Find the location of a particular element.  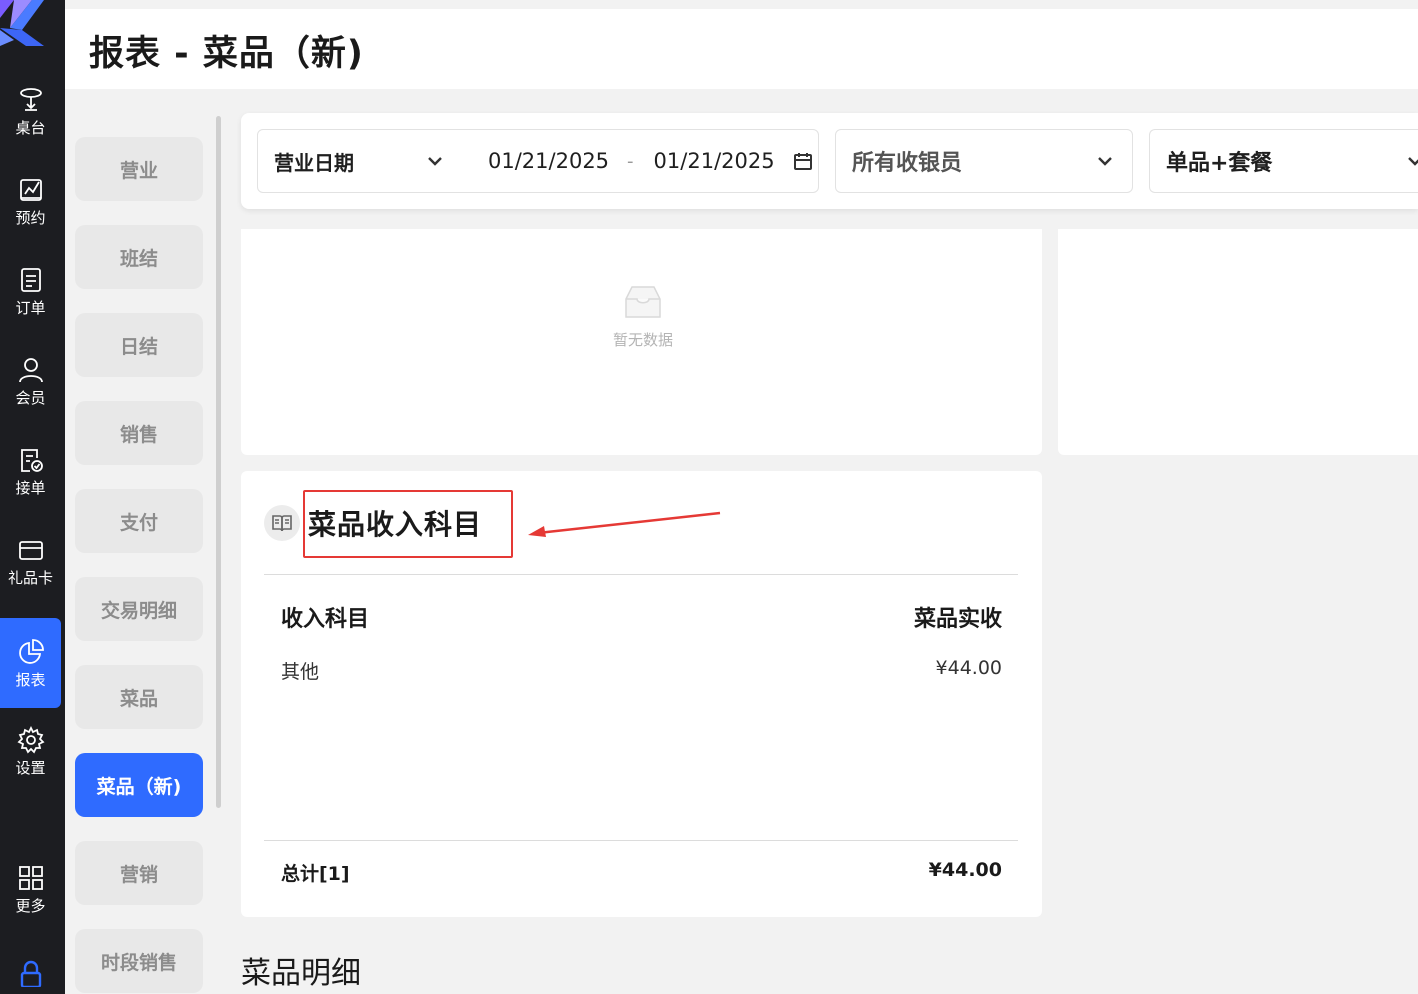

date-range-filter: 营业日期 01/21/2025 - 01/21/2025 is located at coordinates (538, 161).